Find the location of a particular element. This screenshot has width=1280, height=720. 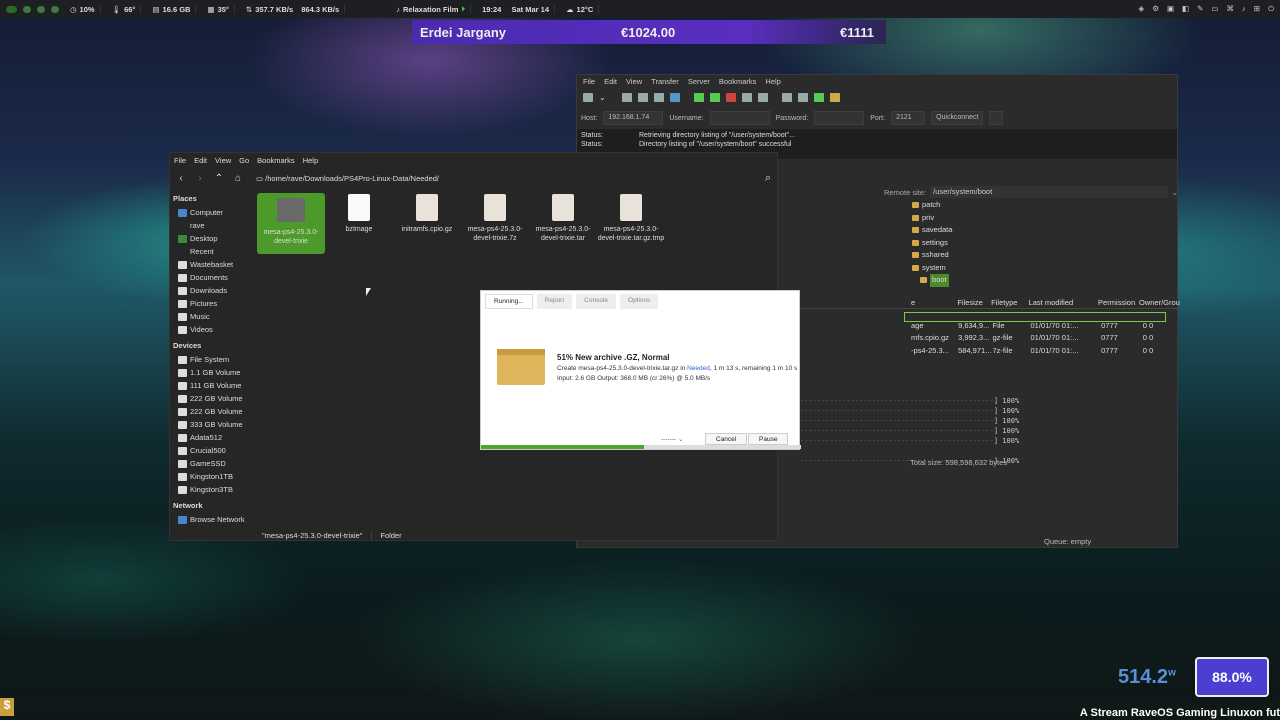

fm-menu-file: File is located at coordinates (180, 160).